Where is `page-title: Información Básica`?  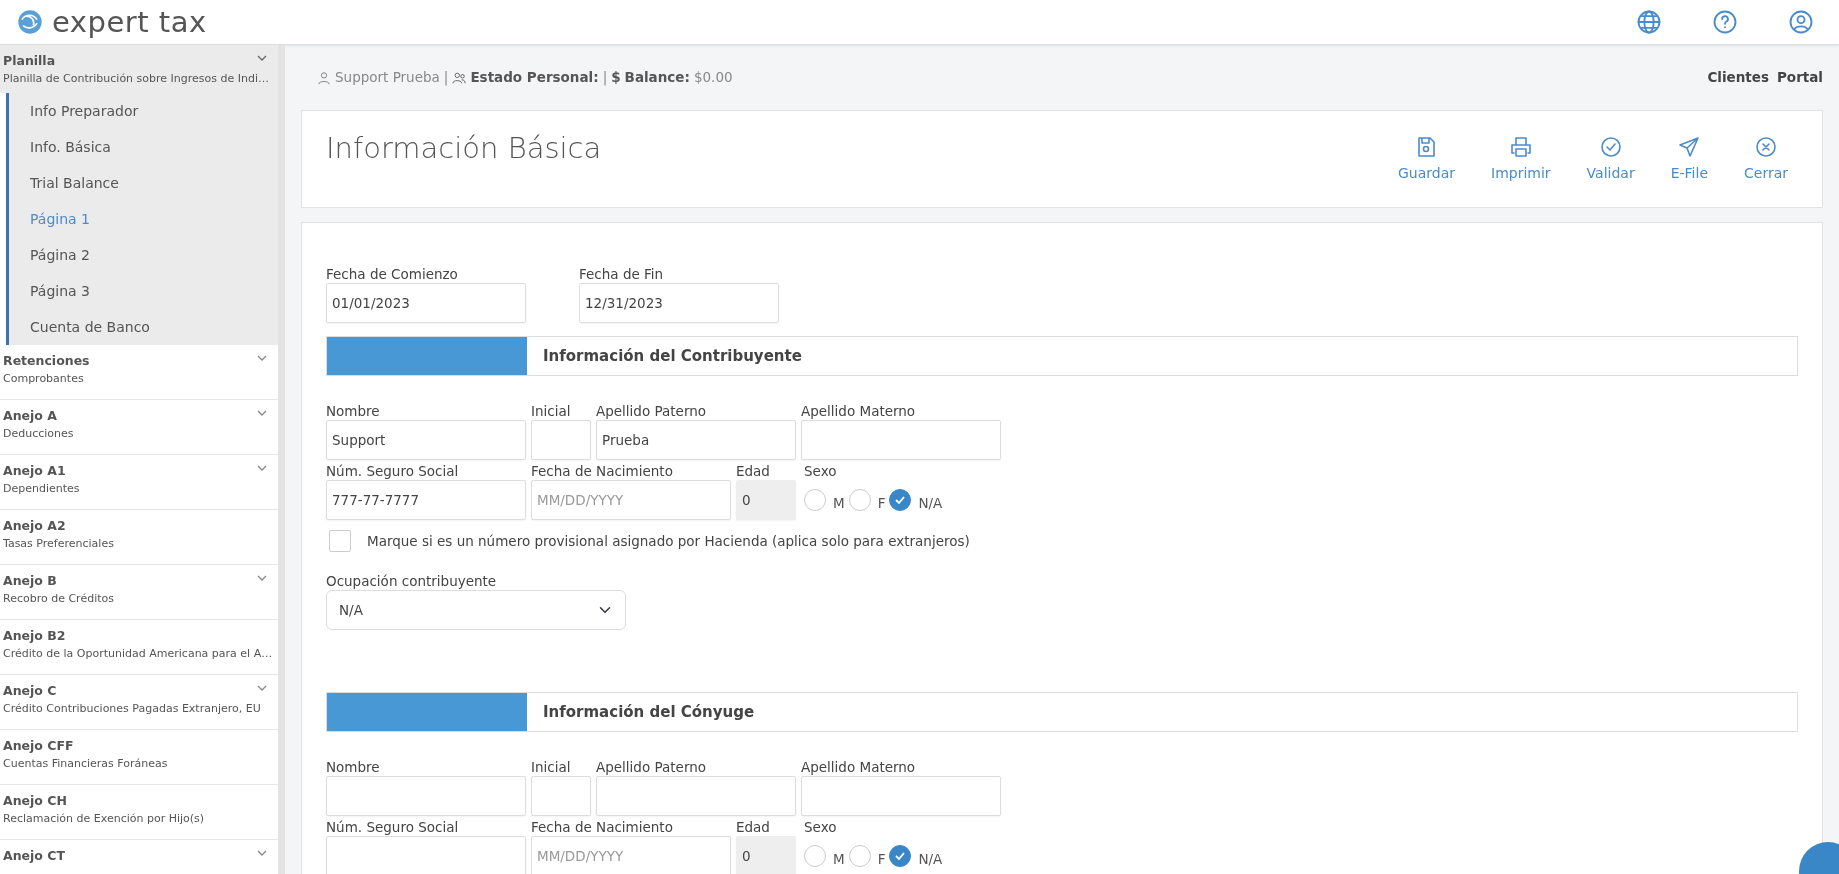 page-title: Información Básica is located at coordinates (464, 148).